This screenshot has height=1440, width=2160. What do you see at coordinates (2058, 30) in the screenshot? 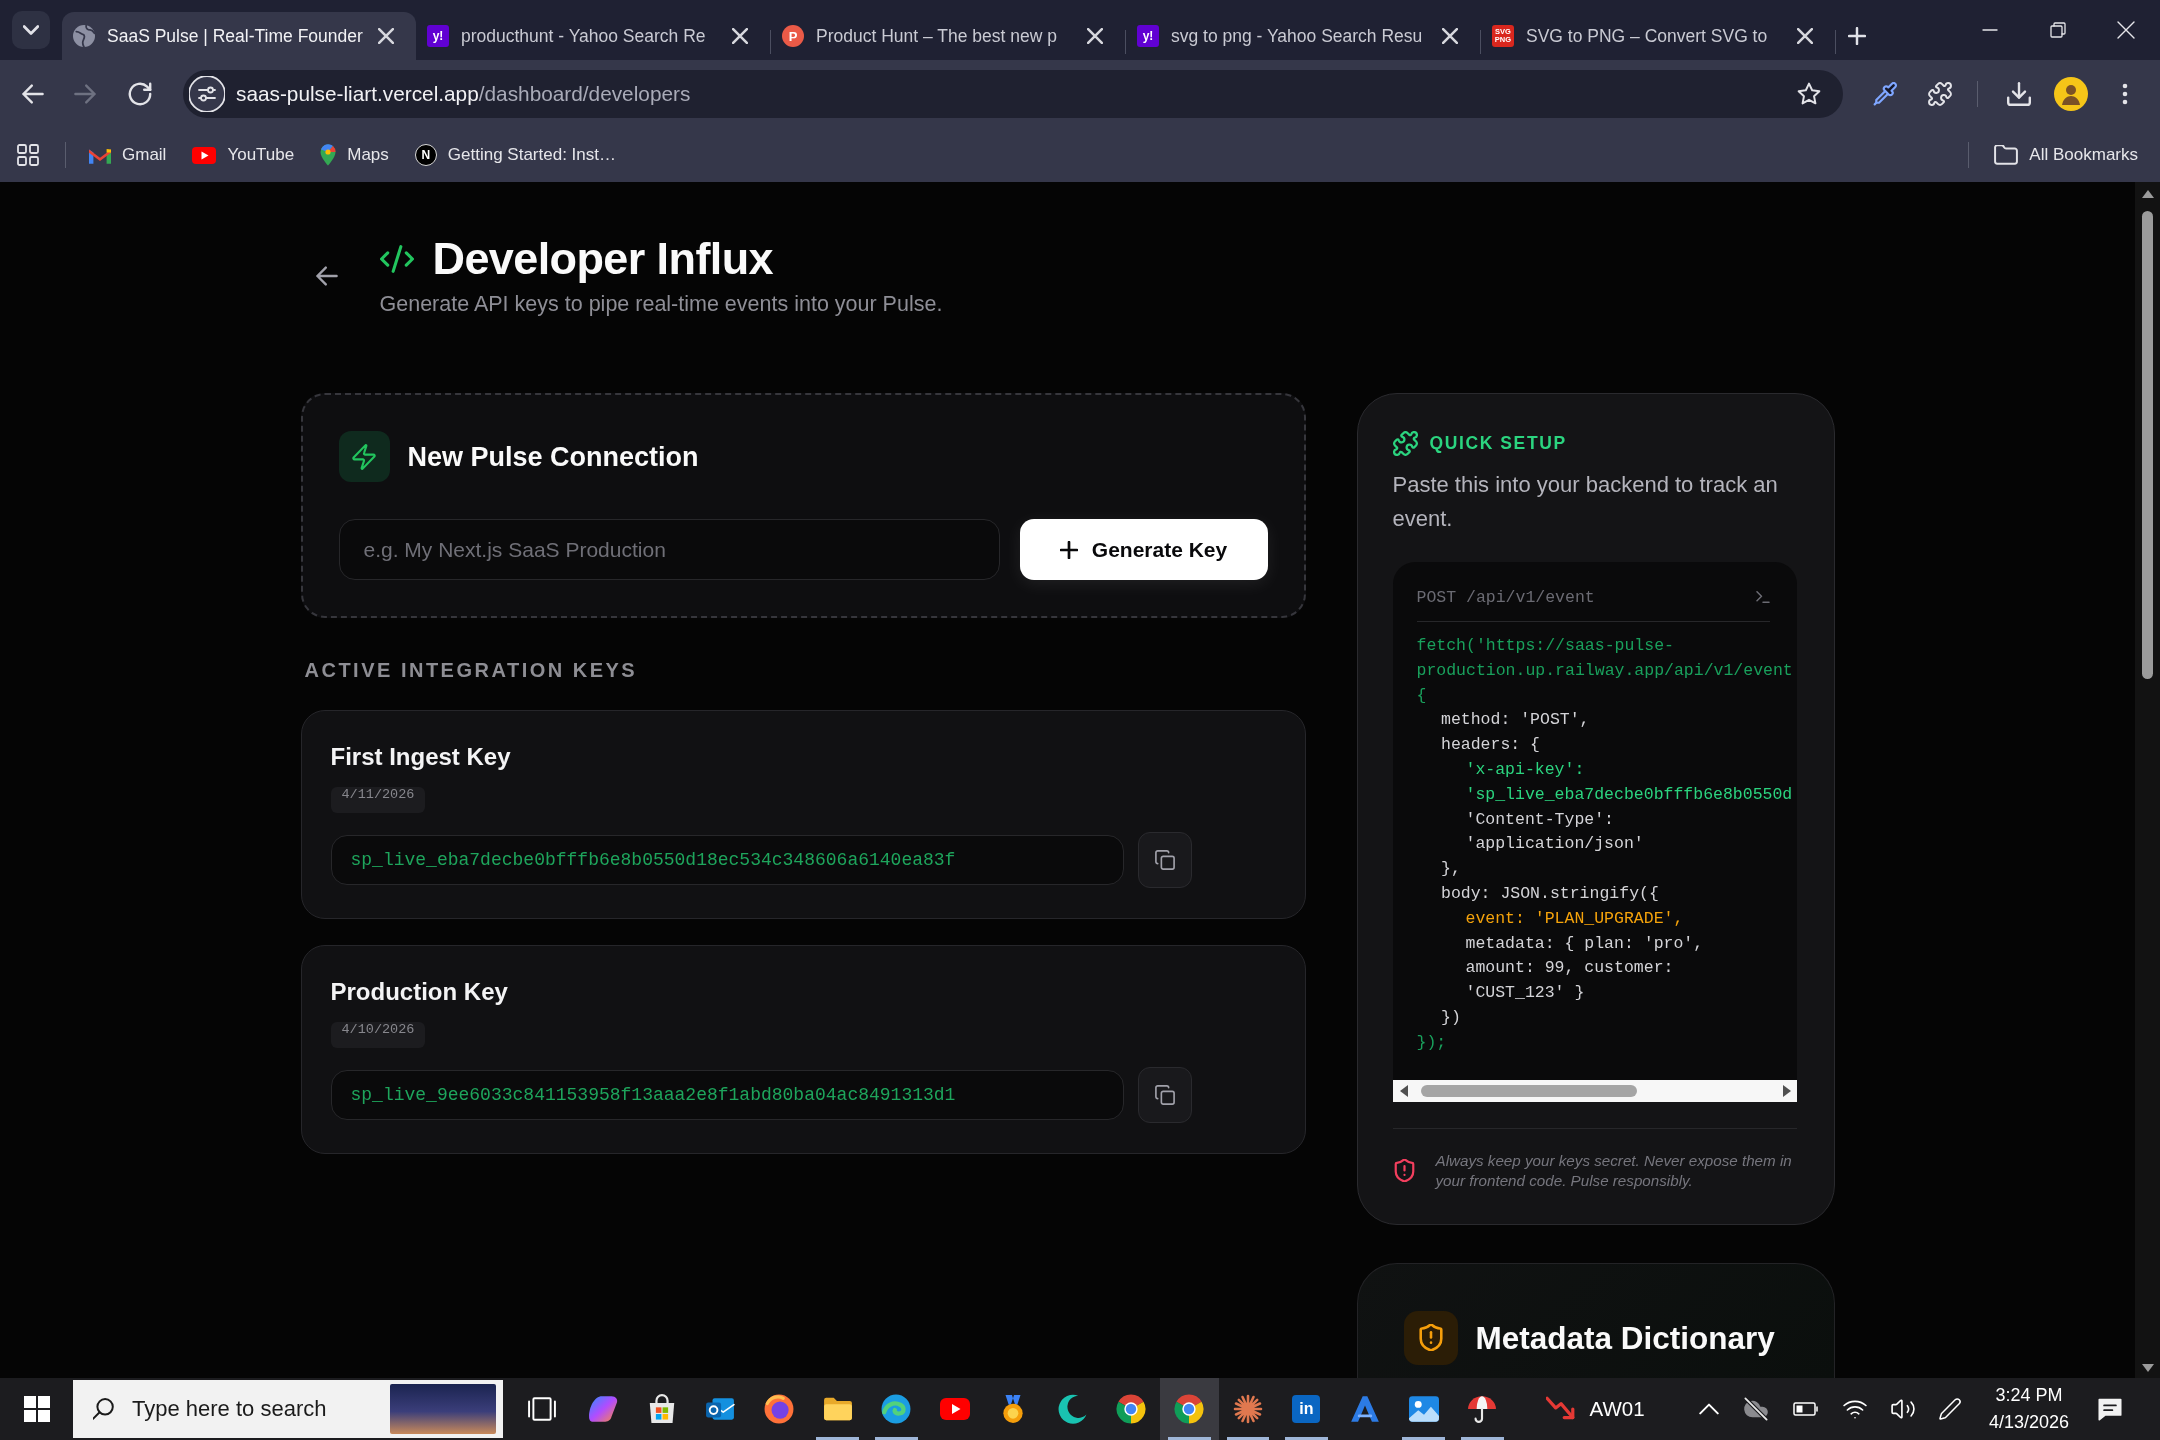
I see `restore-icon` at bounding box center [2058, 30].